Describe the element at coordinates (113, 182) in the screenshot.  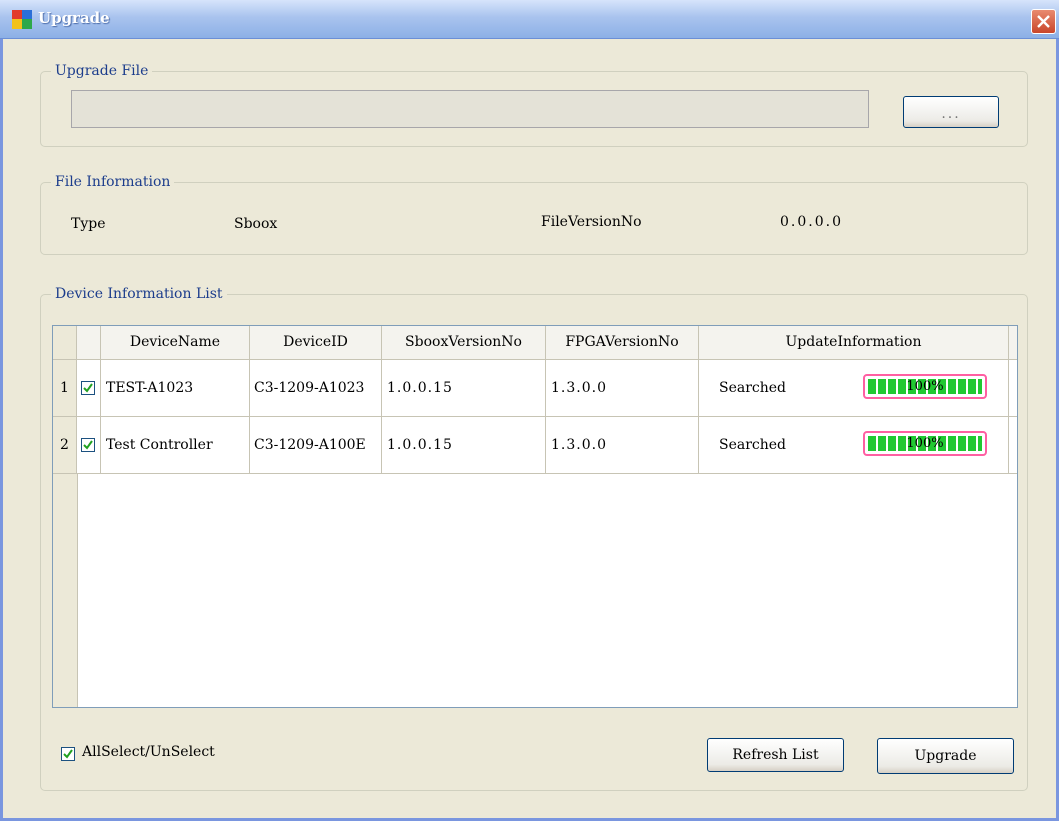
I see `file-information-legend: File Information` at that location.